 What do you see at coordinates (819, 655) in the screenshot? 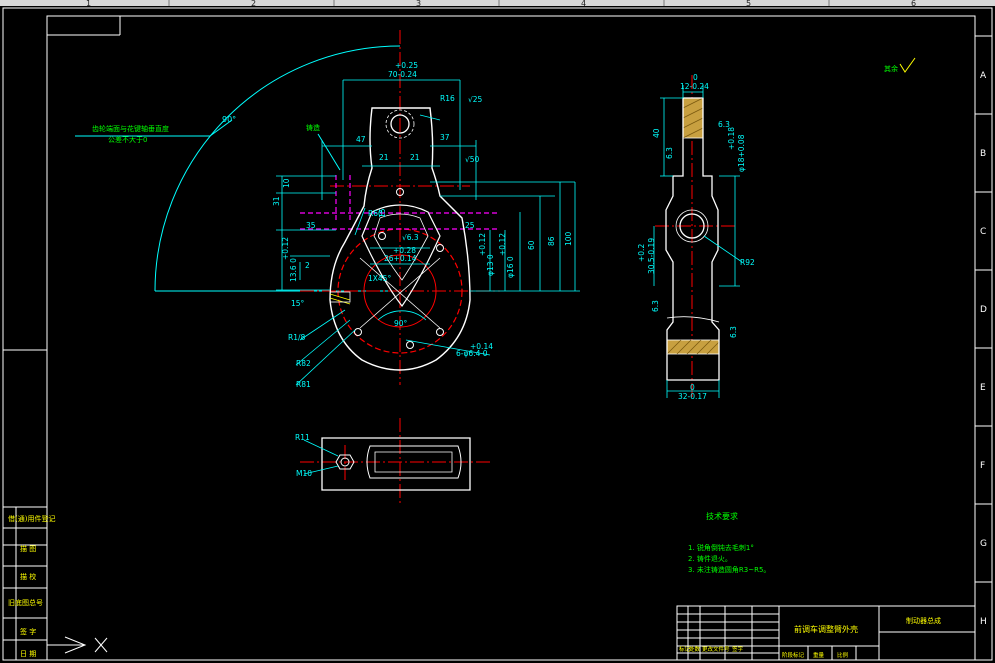
I see `title-cell-6: 重量` at bounding box center [819, 655].